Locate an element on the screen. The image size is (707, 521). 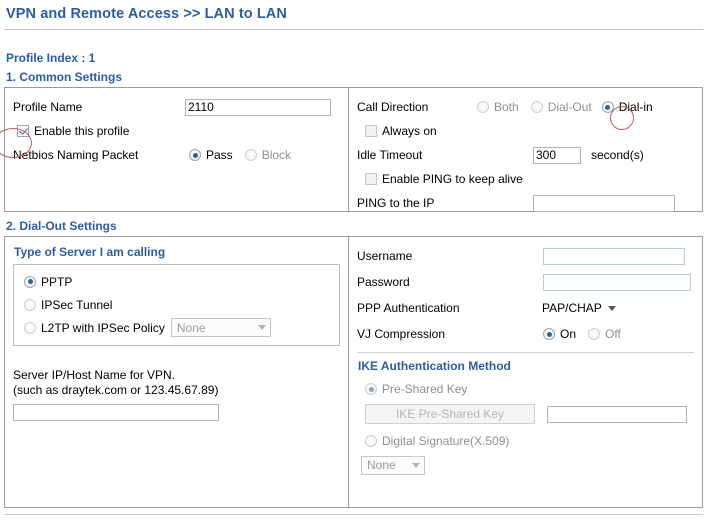
profile-name-row: Profile Name is located at coordinates (176, 107).